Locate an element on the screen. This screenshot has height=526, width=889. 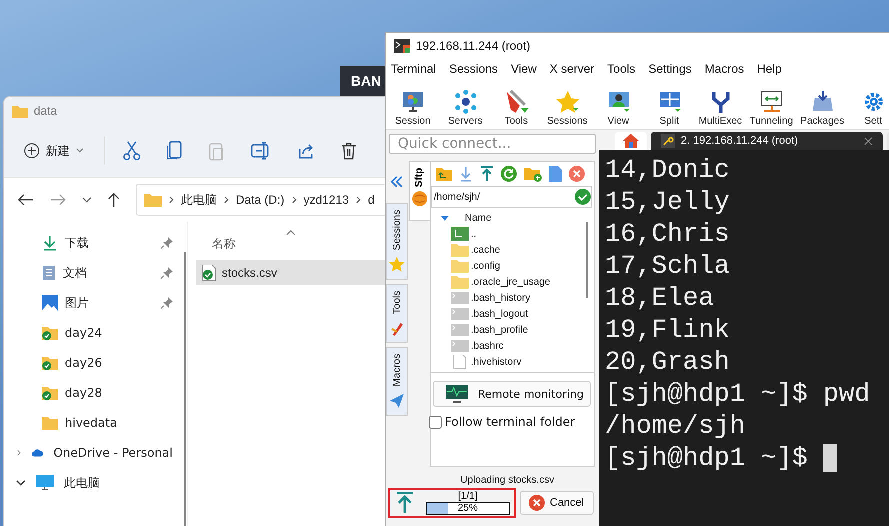
plus-icon is located at coordinates (32, 151).